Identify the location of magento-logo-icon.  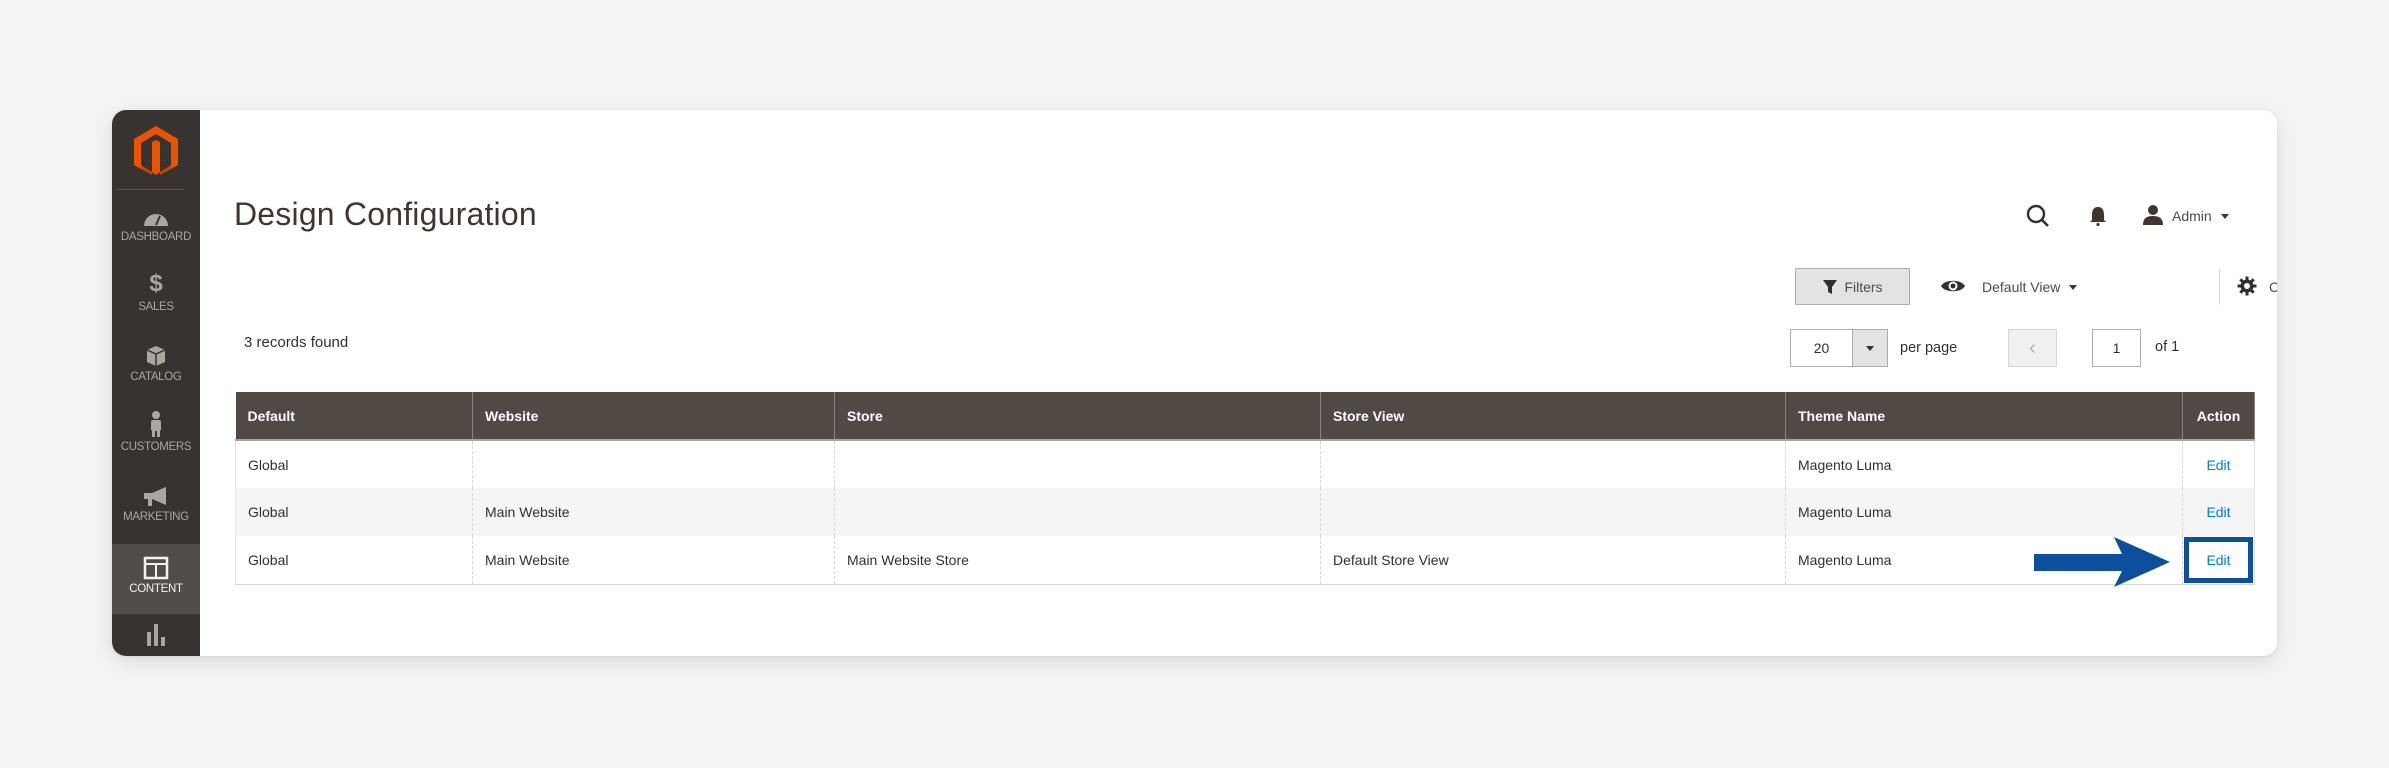
(156, 152).